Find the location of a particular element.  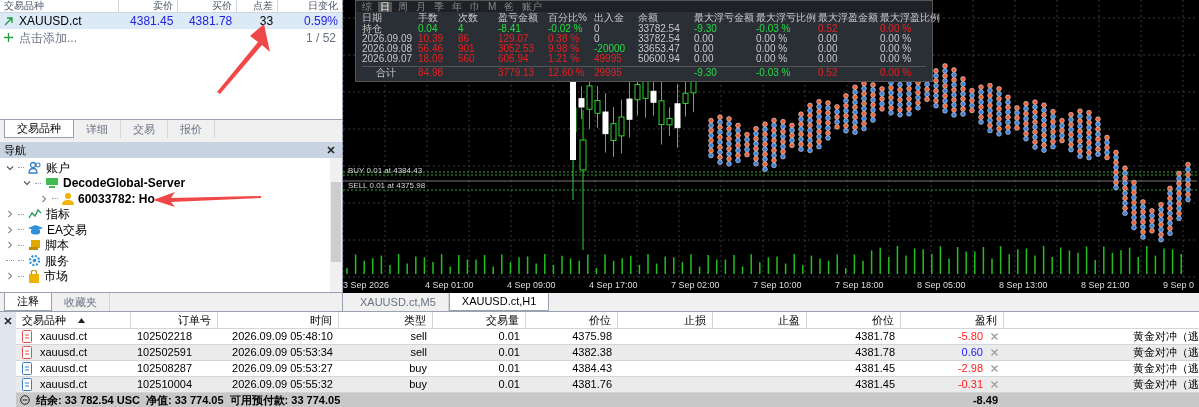

table-cell: 4375.98 is located at coordinates (592, 336).